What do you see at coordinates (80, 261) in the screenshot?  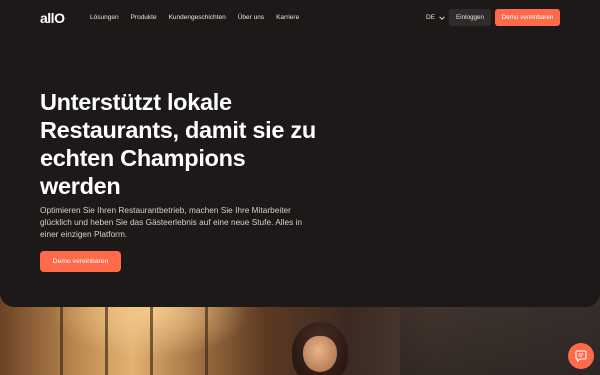 I see `hero-demo-button: Demo vereinbaren` at bounding box center [80, 261].